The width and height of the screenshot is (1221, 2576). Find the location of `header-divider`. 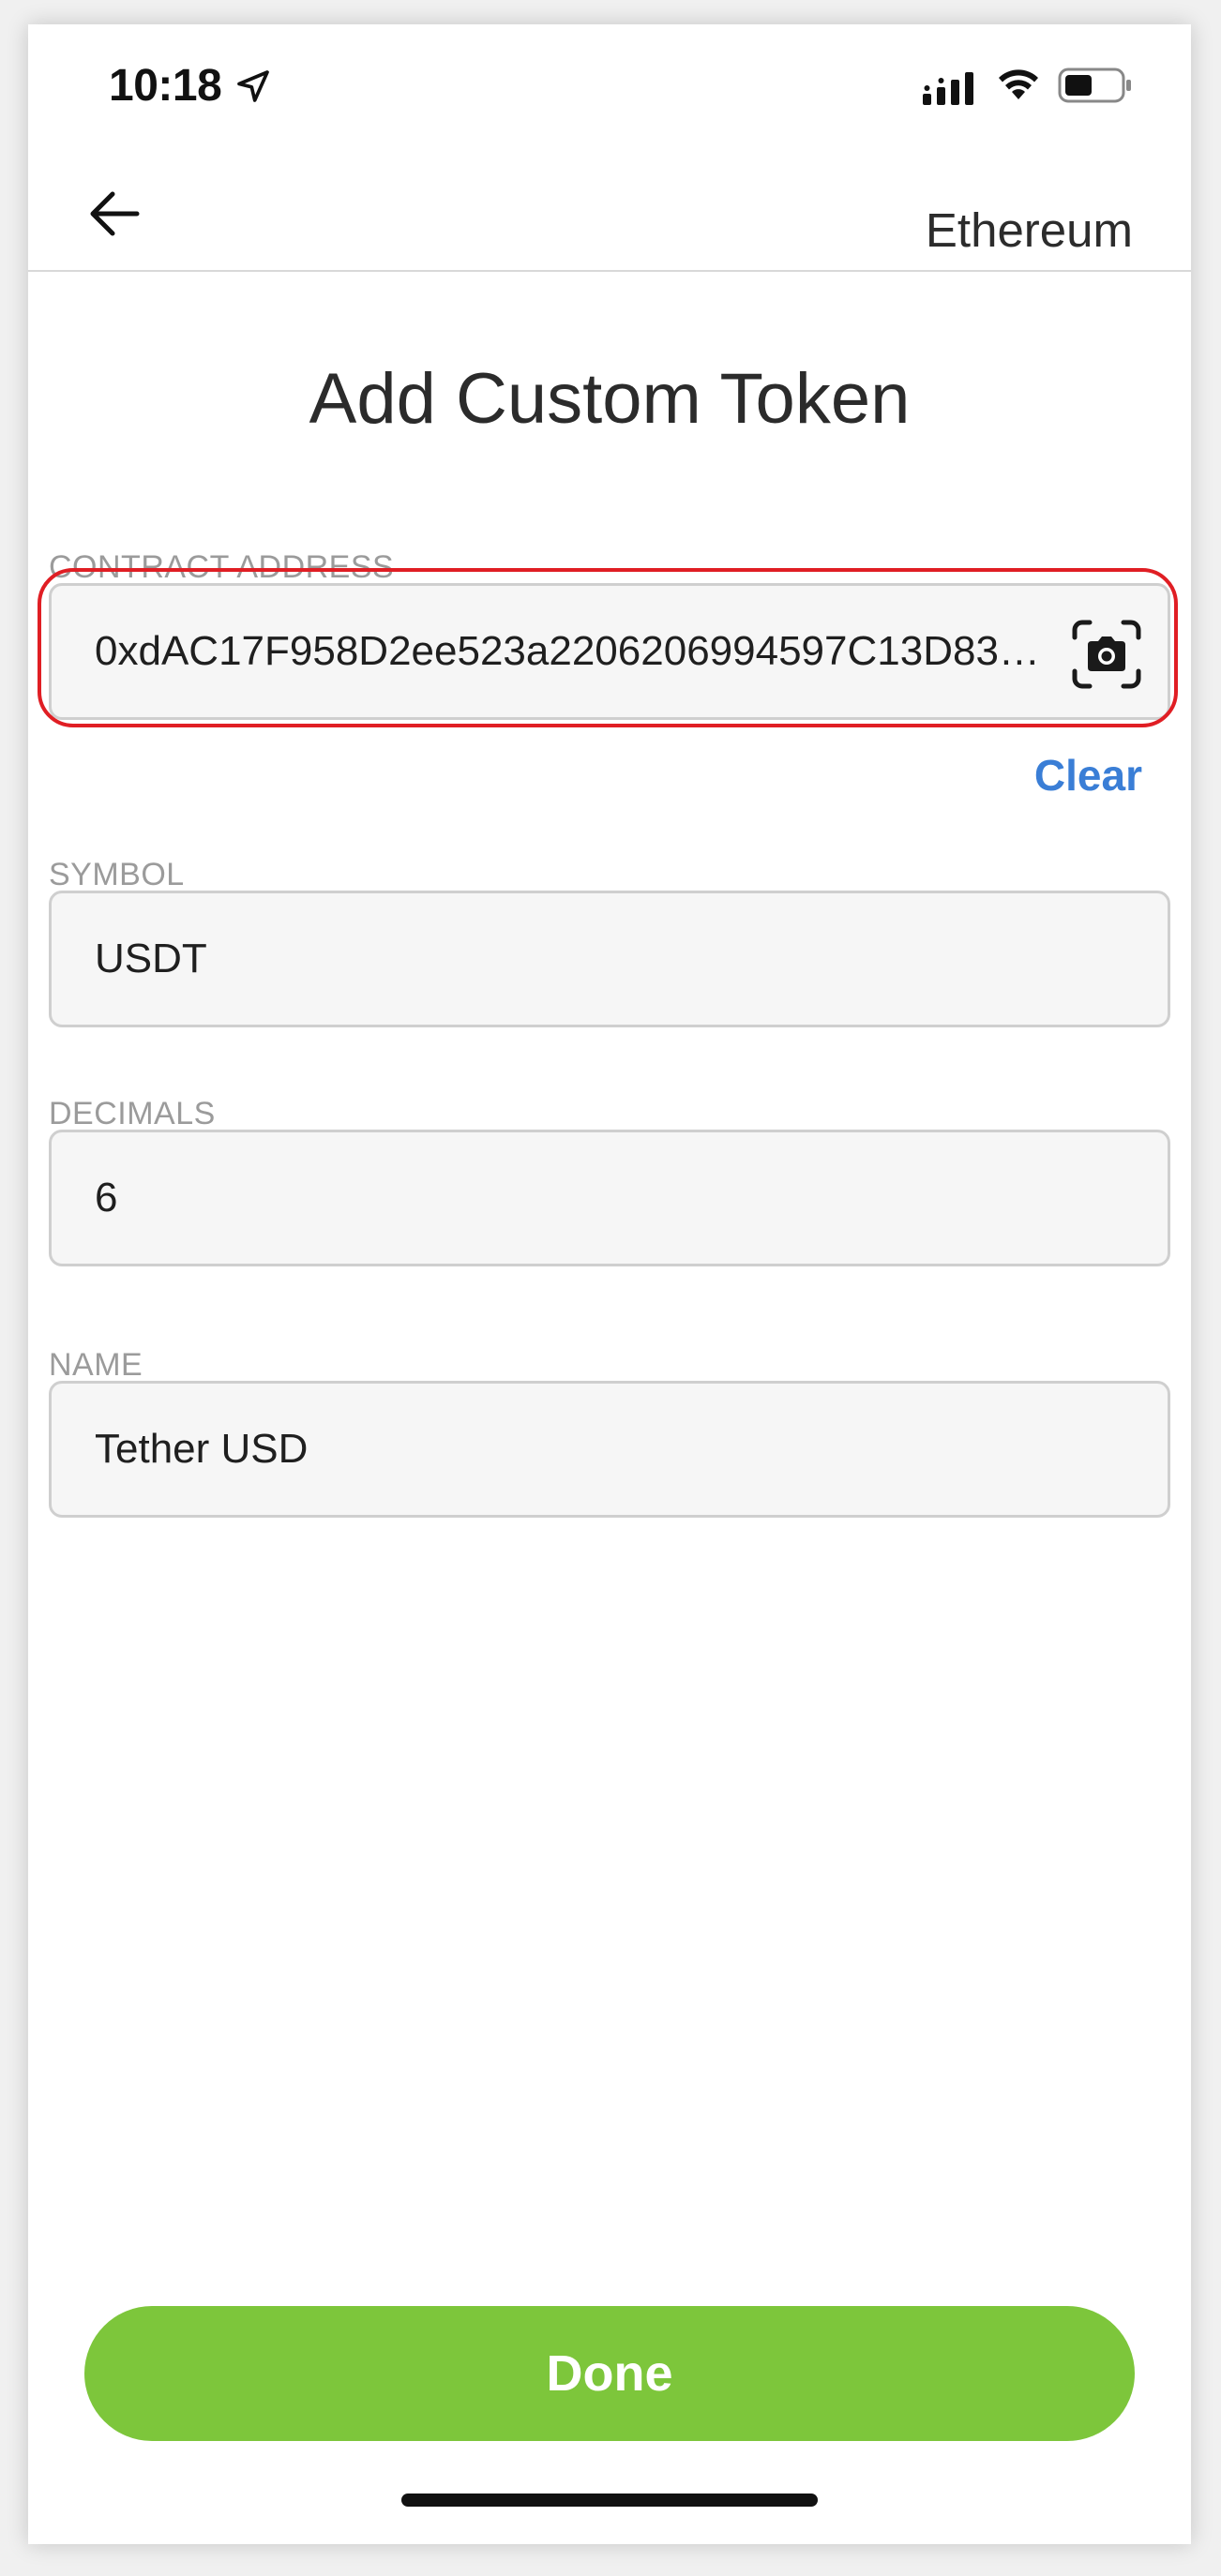

header-divider is located at coordinates (609, 271).